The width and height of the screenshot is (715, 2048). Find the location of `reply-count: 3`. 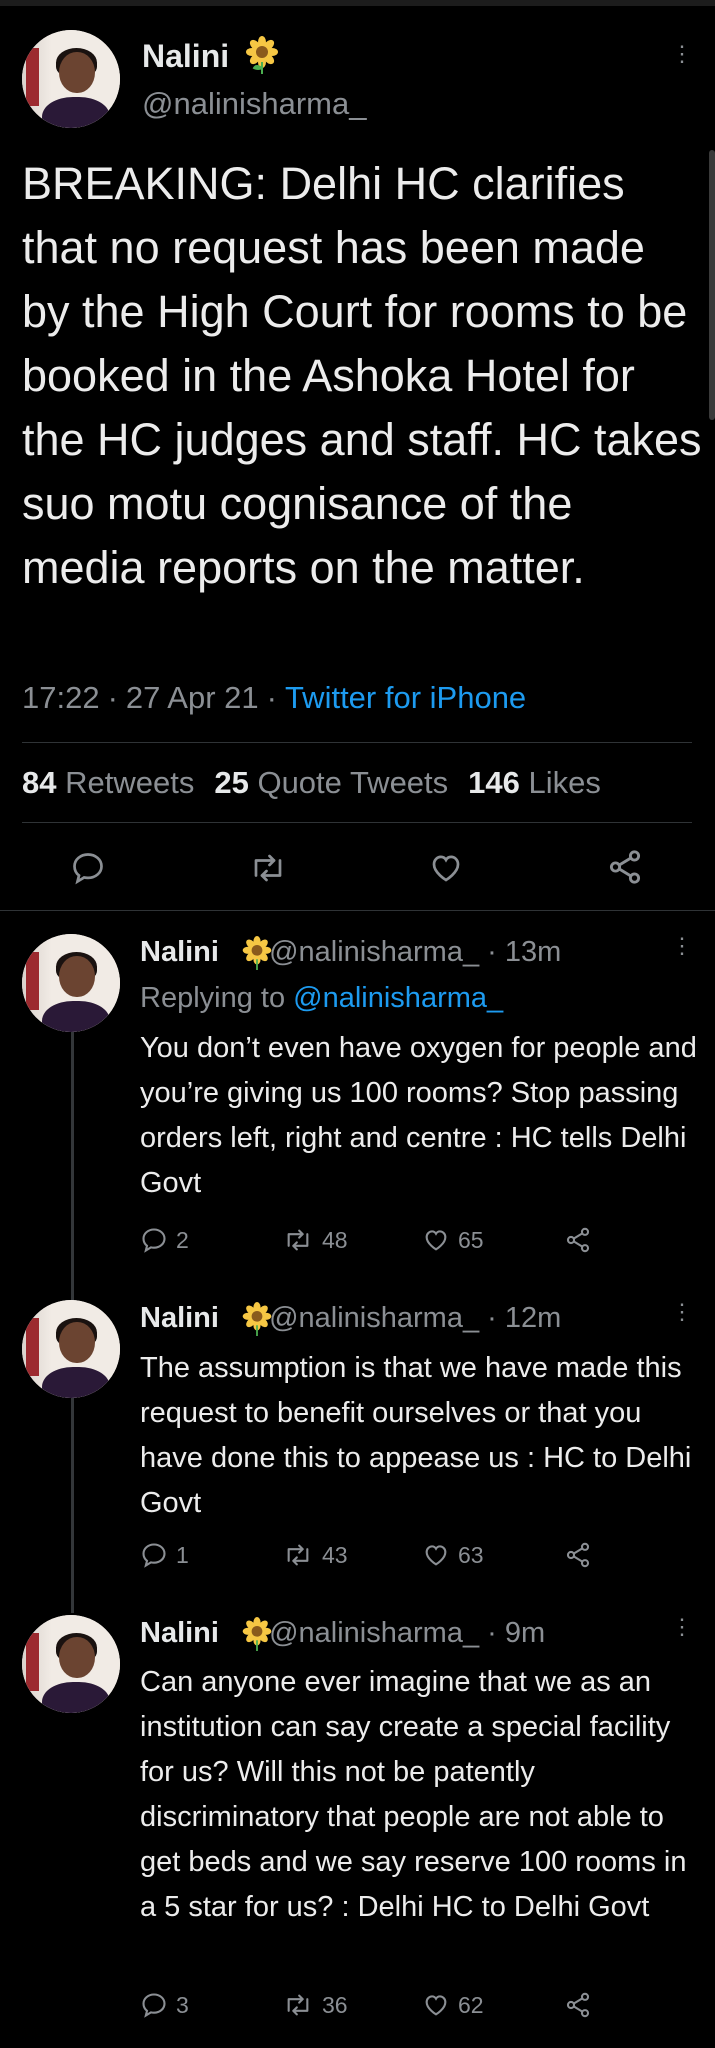

reply-count: 3 is located at coordinates (182, 2004).